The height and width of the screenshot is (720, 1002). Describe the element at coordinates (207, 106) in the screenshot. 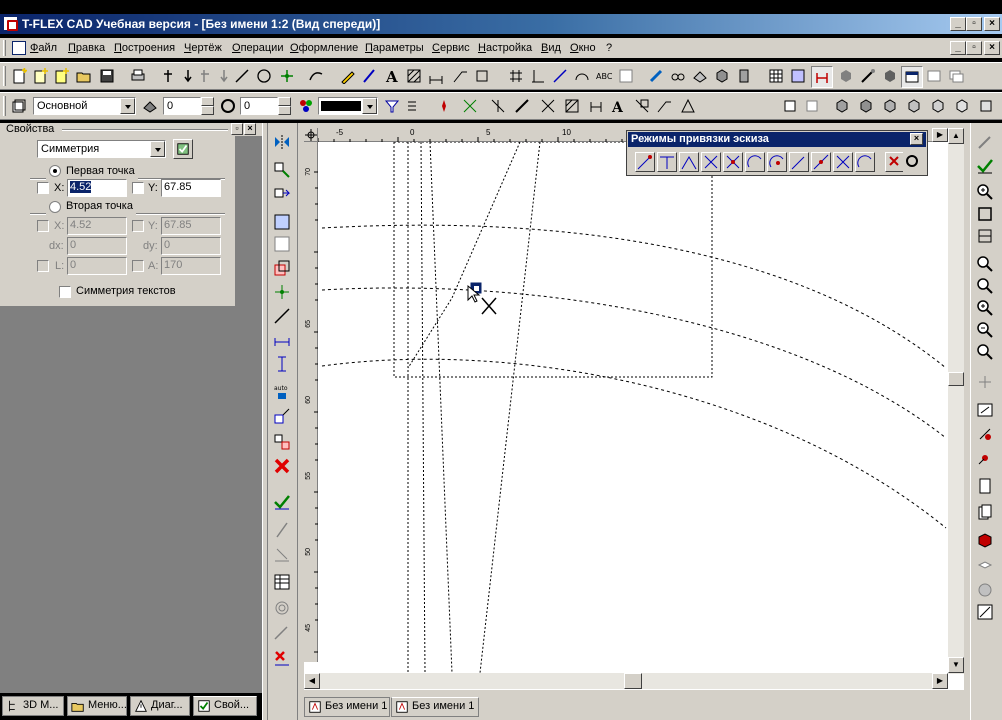

I see `level-stepper` at that location.